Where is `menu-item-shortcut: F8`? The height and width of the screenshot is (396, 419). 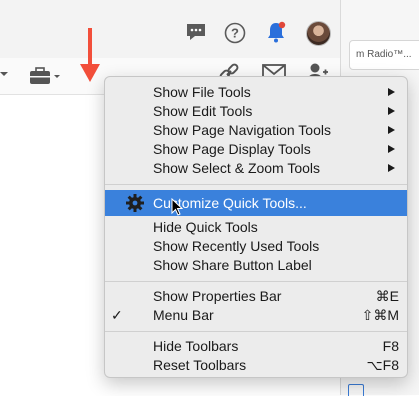 menu-item-shortcut: F8 is located at coordinates (390, 346).